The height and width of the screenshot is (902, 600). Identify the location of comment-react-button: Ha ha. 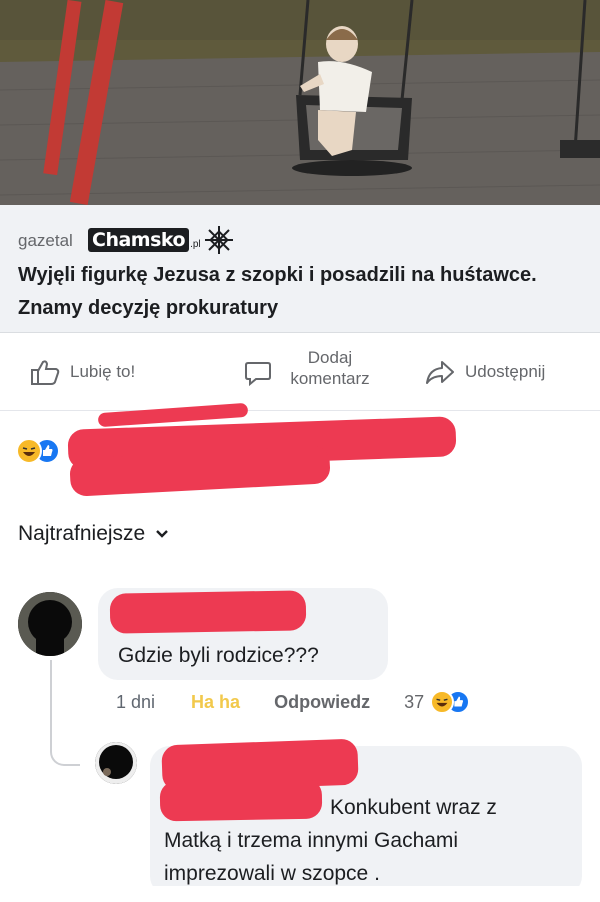
(215, 702).